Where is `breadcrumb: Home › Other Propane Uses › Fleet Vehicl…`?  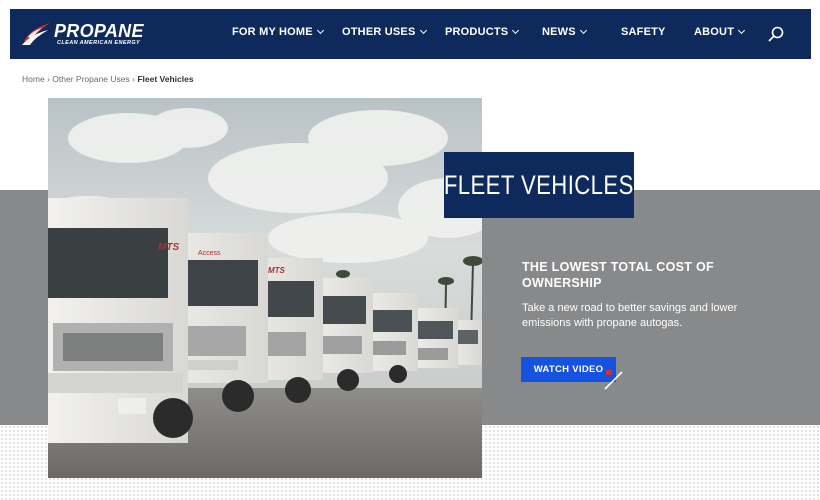 breadcrumb: Home › Other Propane Uses › Fleet Vehicl… is located at coordinates (108, 79).